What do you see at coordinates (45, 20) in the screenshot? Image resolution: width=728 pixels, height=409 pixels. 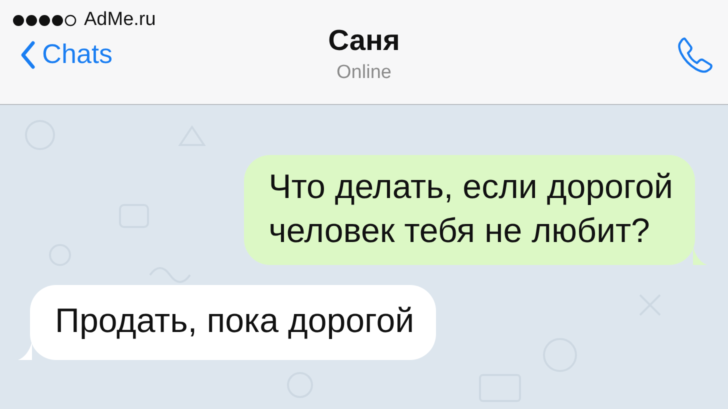 I see `signal-icon` at bounding box center [45, 20].